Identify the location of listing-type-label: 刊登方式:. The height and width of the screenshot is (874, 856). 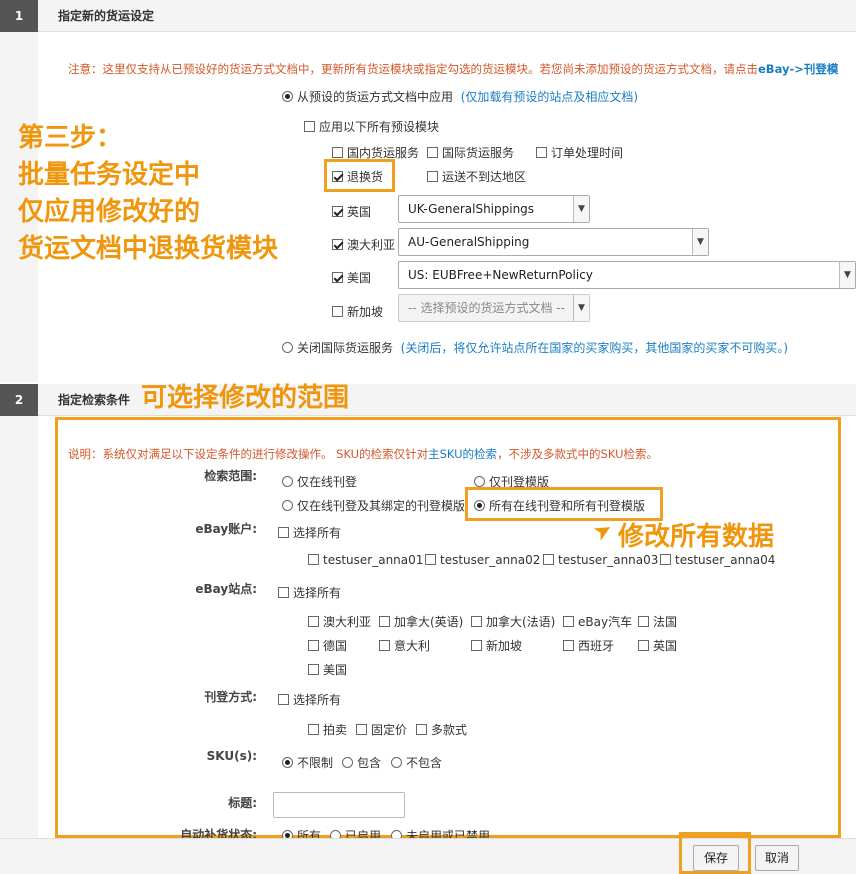
(230, 697).